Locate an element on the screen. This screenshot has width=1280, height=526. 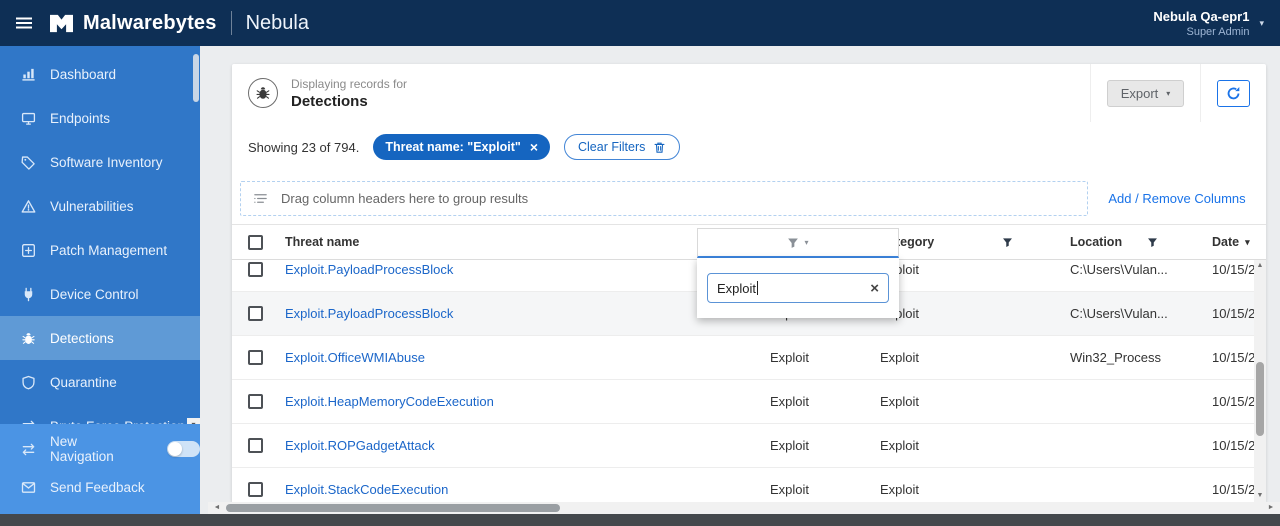
column-header-category: Category is located at coordinates (966, 242).